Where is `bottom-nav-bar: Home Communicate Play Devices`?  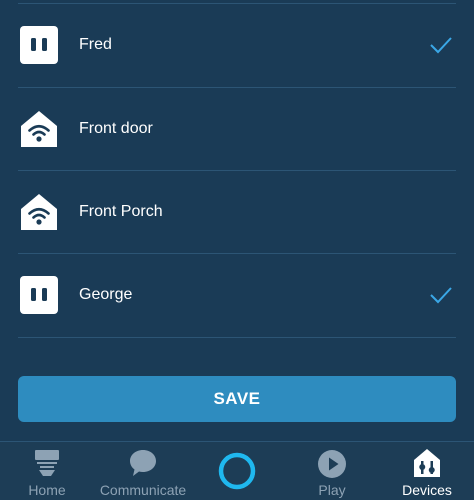 bottom-nav-bar: Home Communicate Play Devices is located at coordinates (237, 470).